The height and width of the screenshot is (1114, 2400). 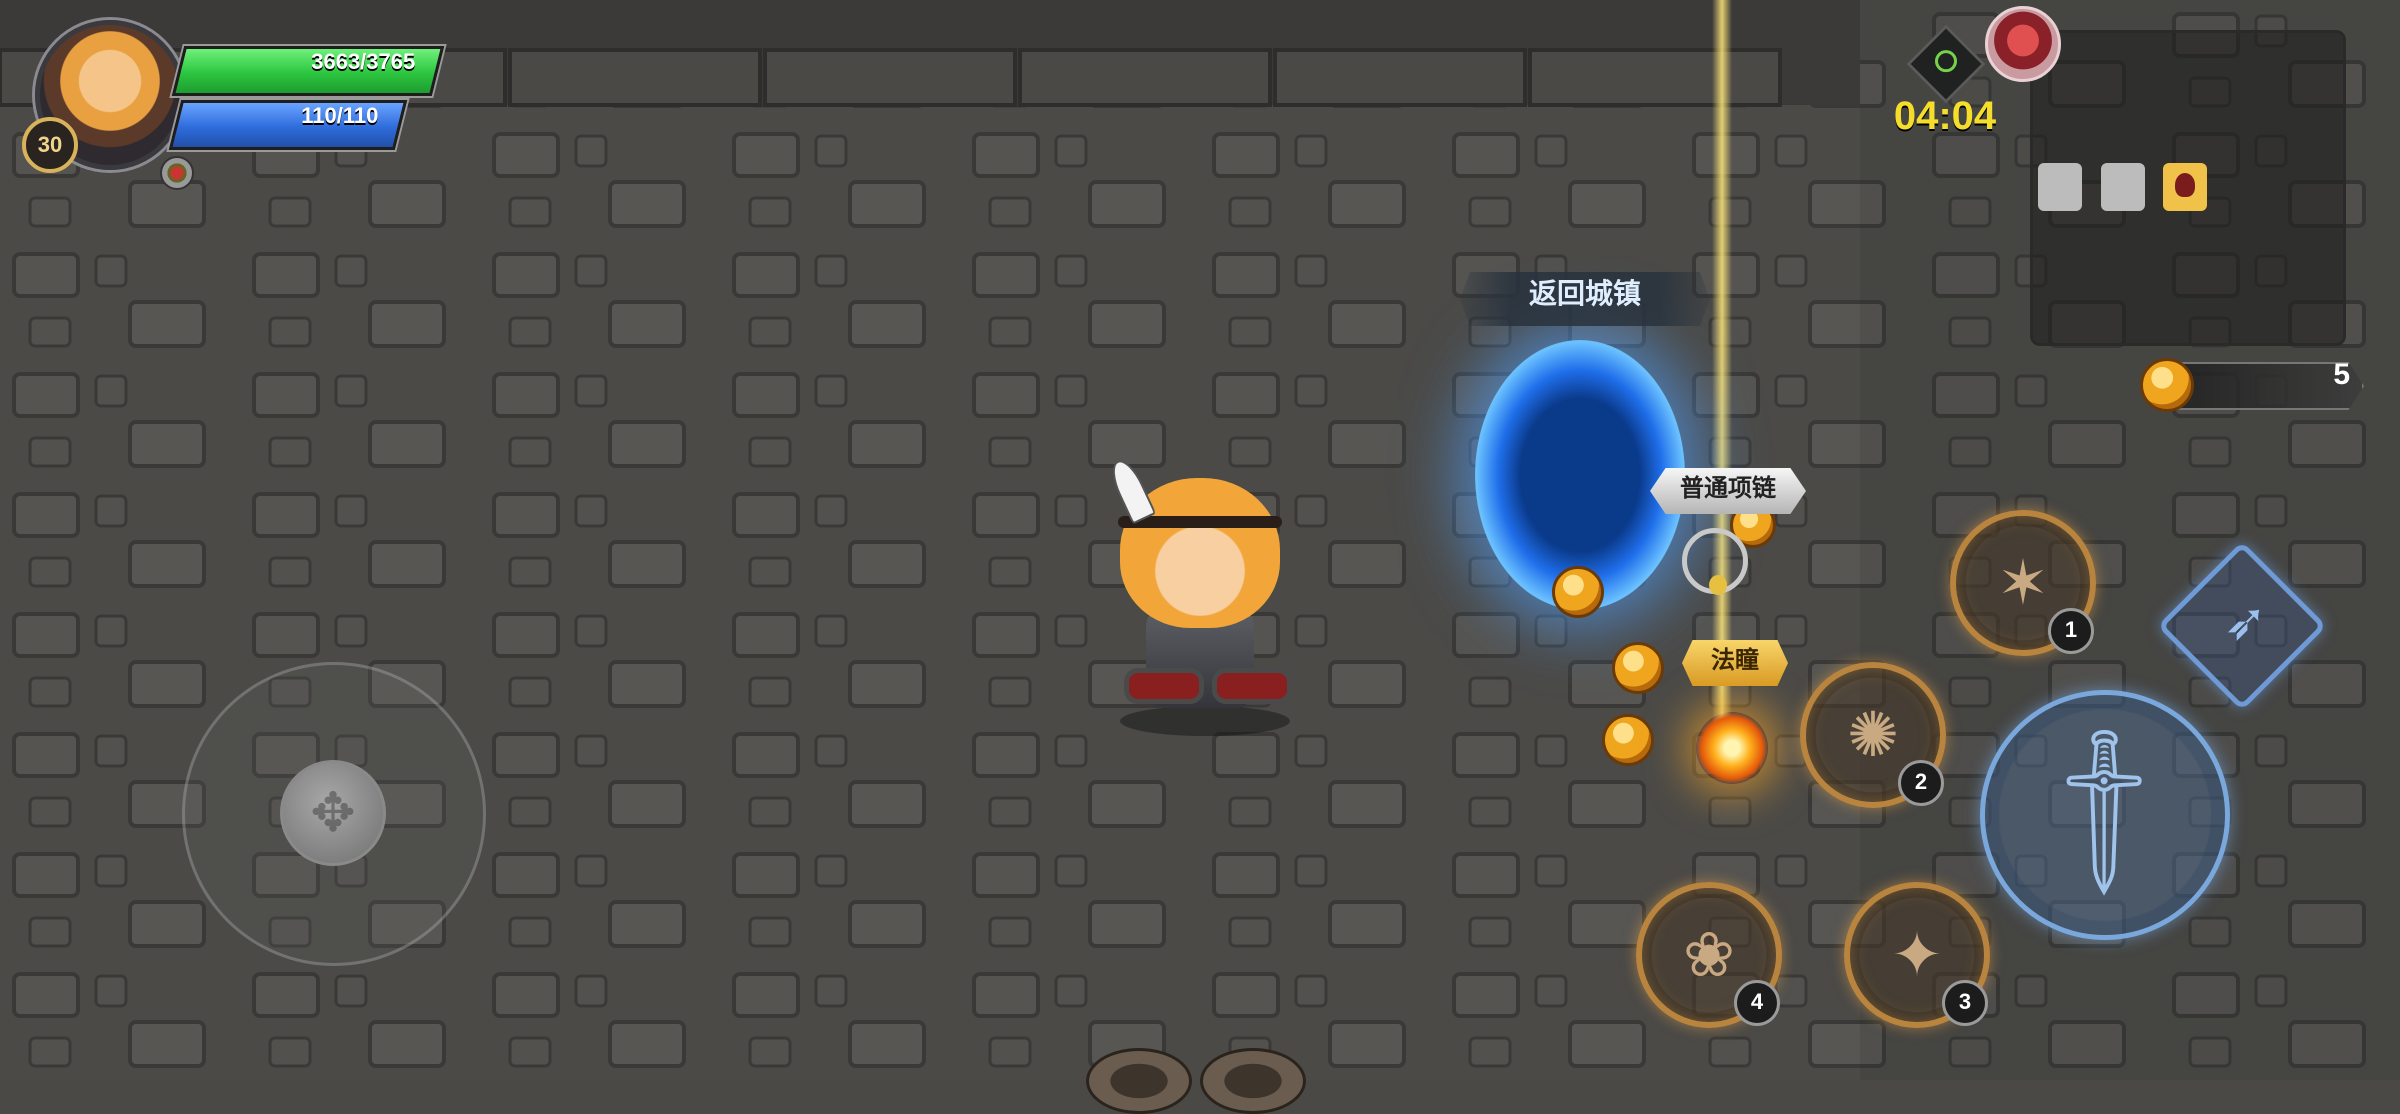 What do you see at coordinates (1728, 491) in the screenshot?
I see `item-tag-common: 普通项链` at bounding box center [1728, 491].